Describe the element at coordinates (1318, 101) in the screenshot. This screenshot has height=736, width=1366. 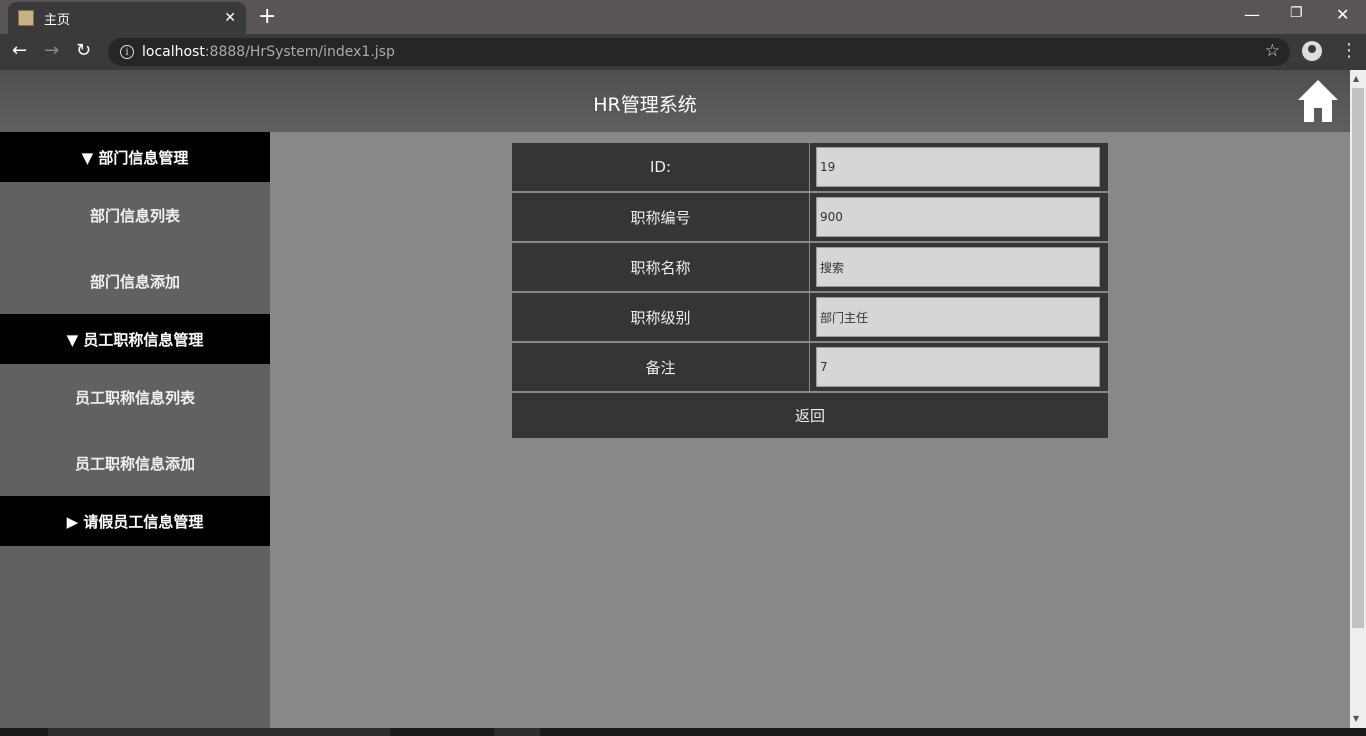
I see `home-icon` at that location.